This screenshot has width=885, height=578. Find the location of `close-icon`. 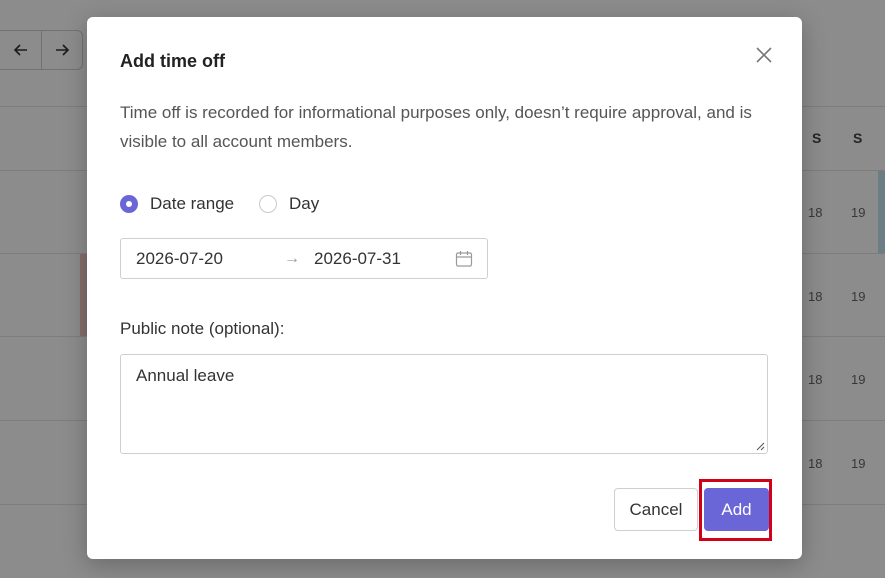

close-icon is located at coordinates (764, 55).